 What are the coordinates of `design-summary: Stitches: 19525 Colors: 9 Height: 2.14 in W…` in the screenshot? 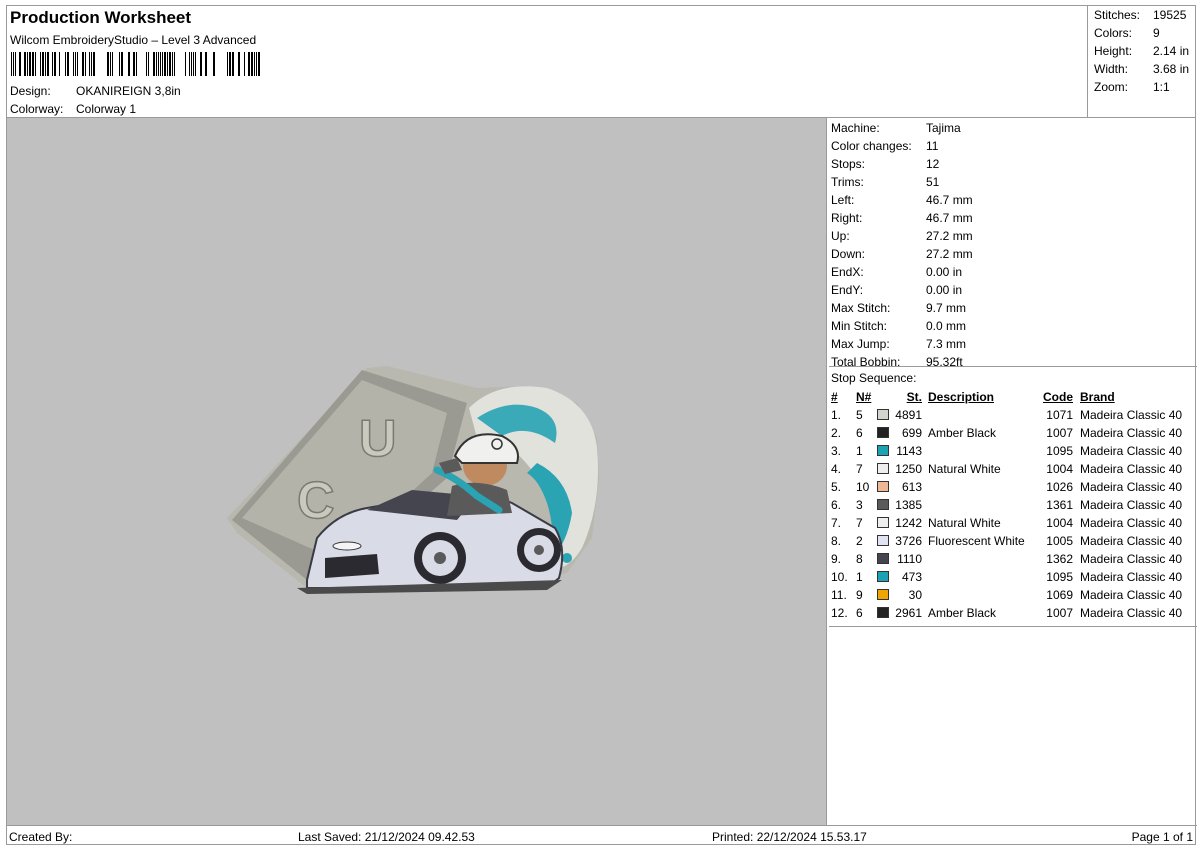 It's located at (1142, 62).